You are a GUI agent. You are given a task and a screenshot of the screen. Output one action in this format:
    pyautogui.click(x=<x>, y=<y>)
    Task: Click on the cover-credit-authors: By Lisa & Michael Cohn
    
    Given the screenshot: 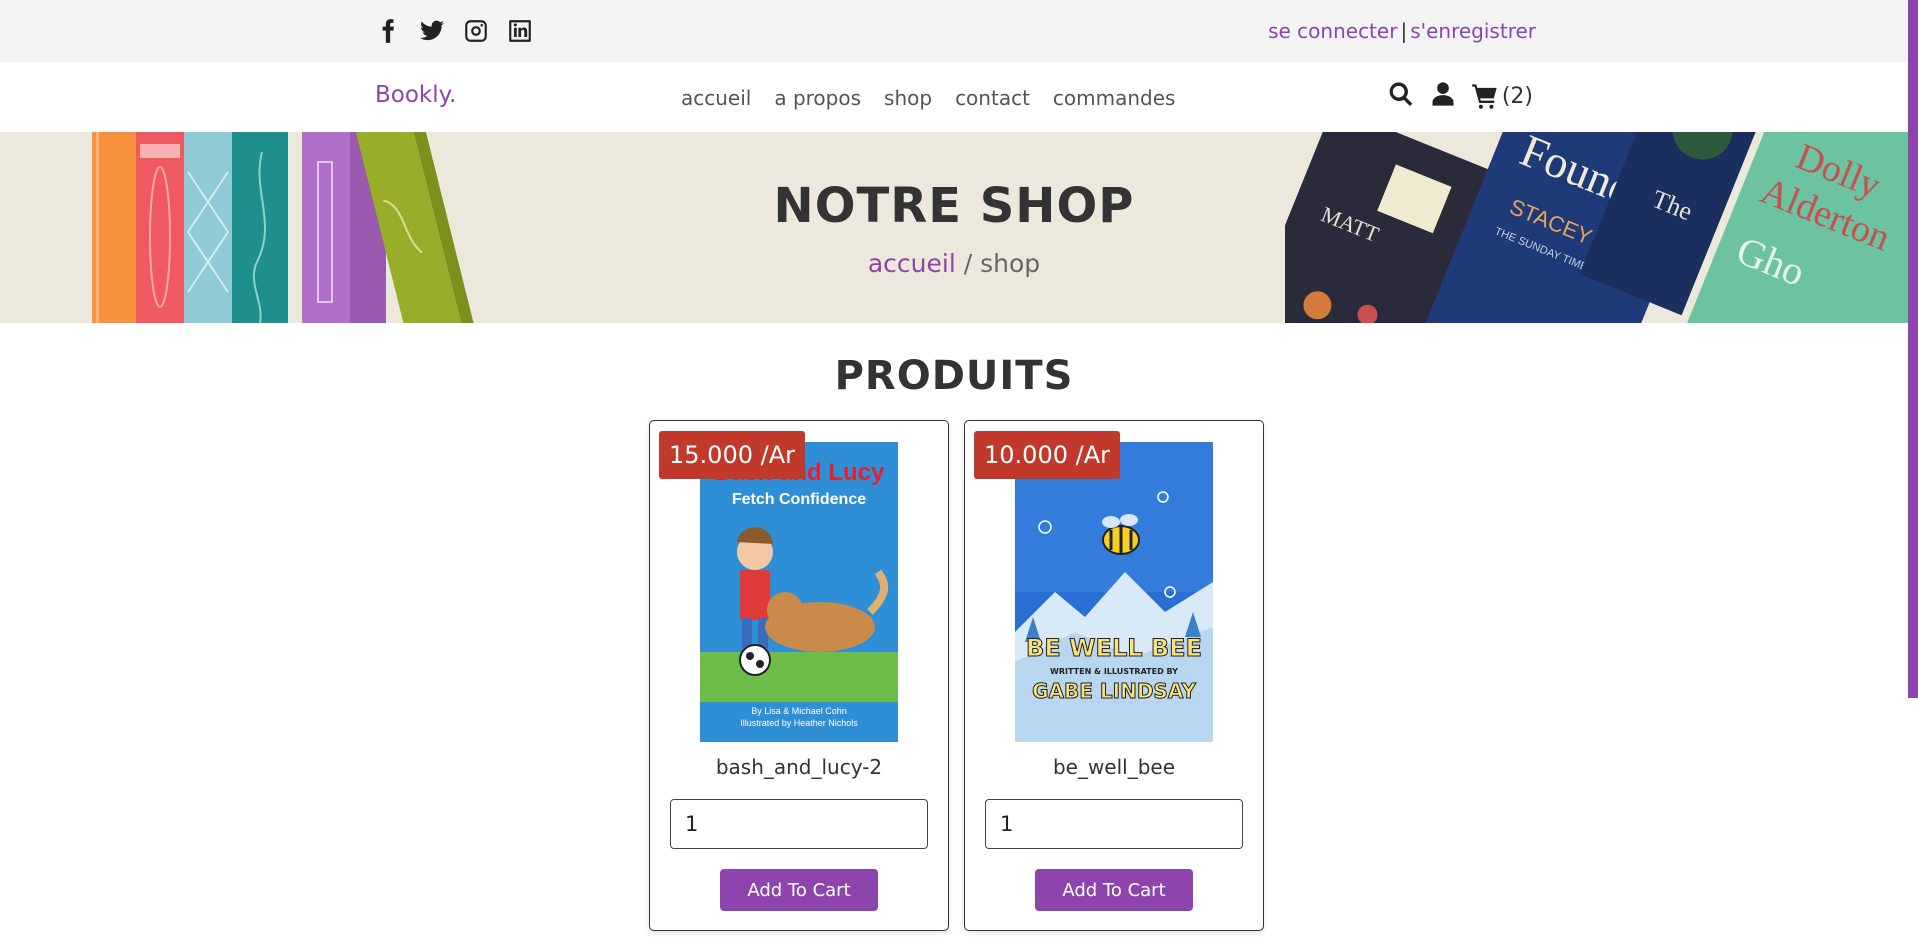 What is the action you would take?
    pyautogui.click(x=799, y=711)
    